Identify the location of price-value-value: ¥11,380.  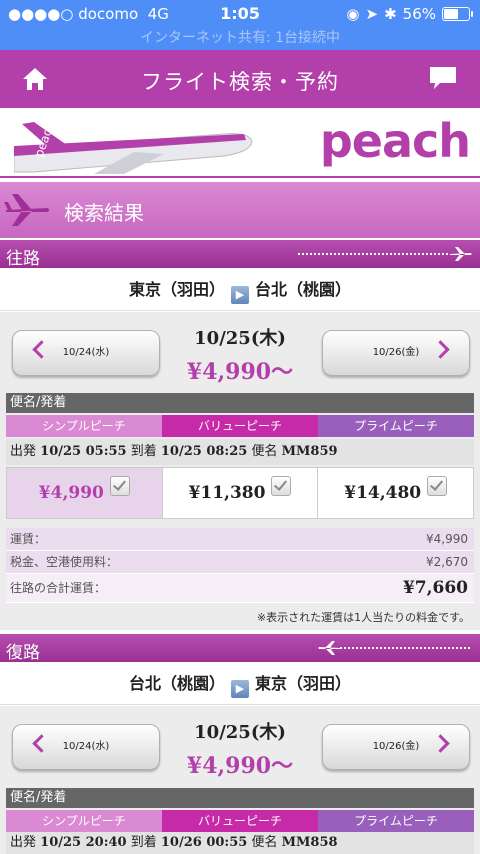
(227, 493).